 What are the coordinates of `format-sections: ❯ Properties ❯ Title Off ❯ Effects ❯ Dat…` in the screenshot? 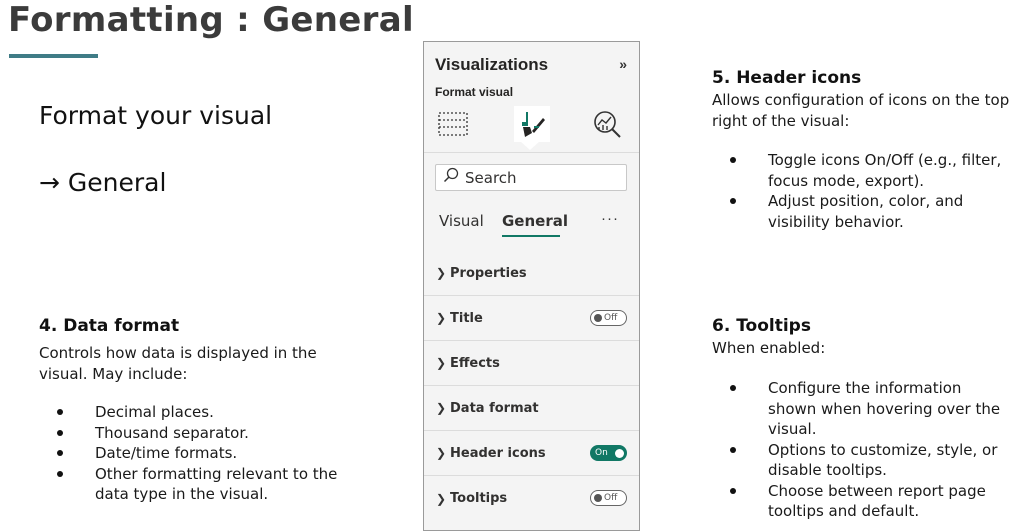 It's located at (531, 386).